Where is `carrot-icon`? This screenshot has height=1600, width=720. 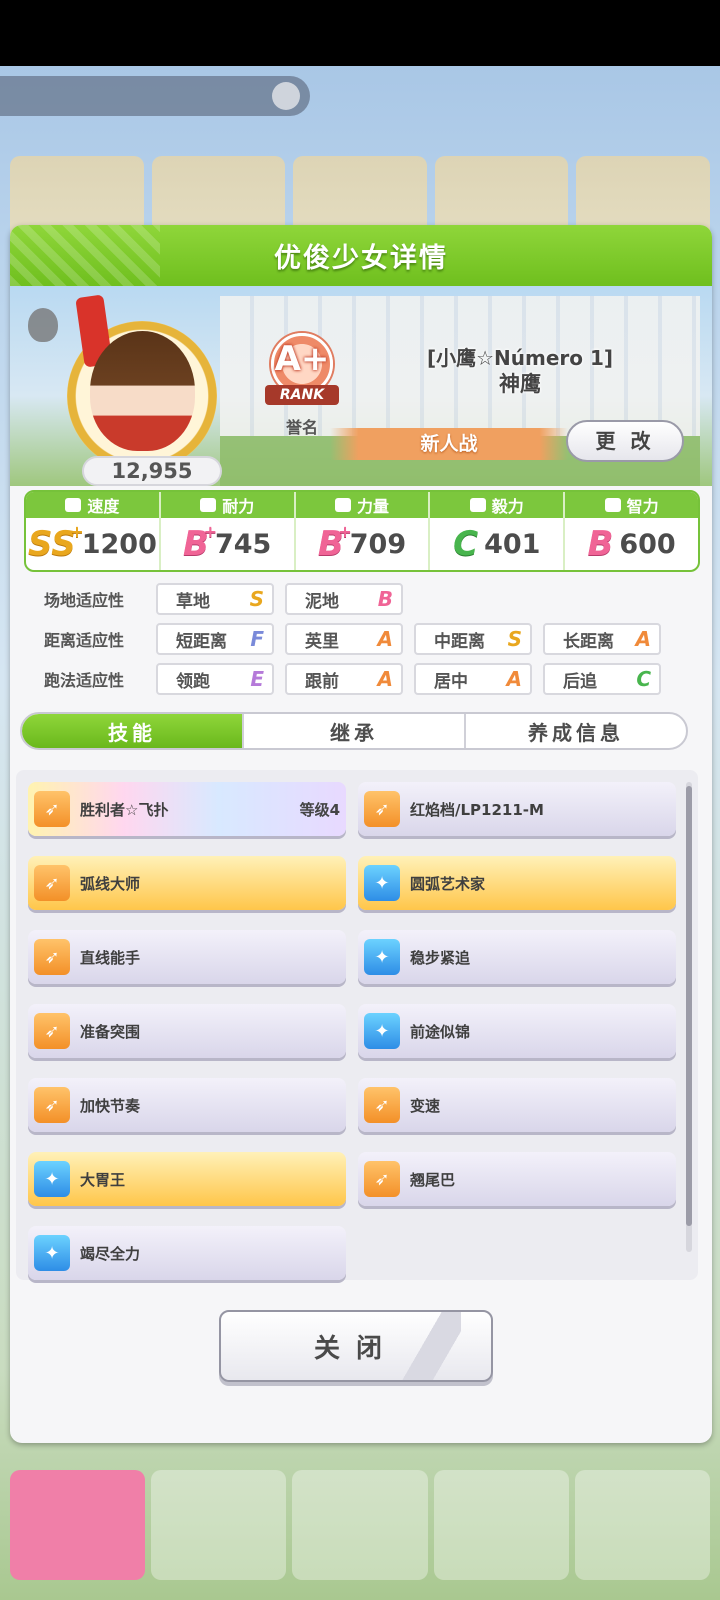
carrot-icon is located at coordinates (43, 325).